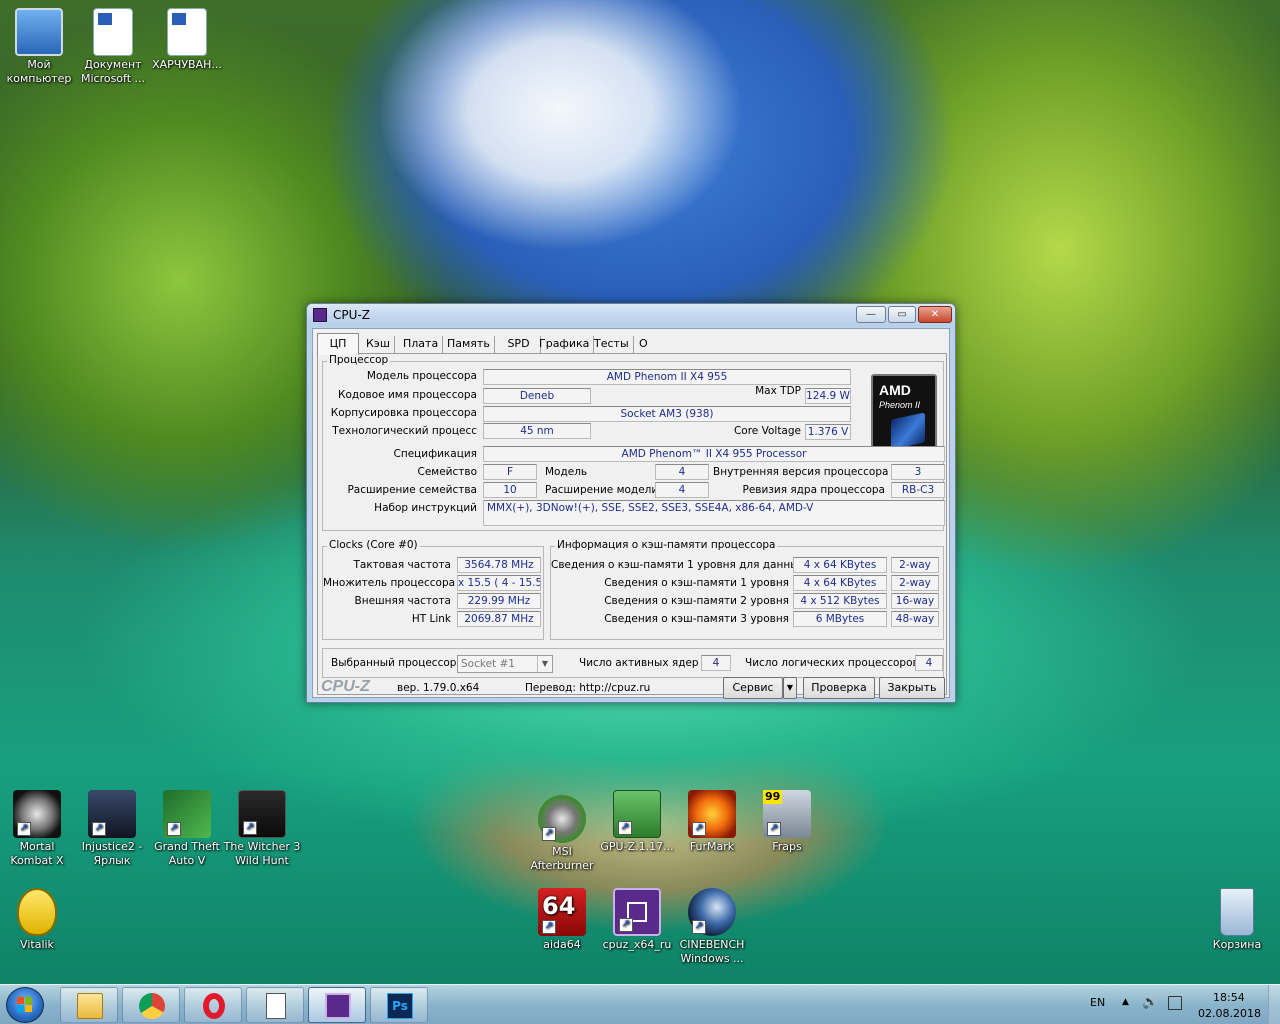  Describe the element at coordinates (399, 1005) in the screenshot. I see `taskbar-photoshop: Ps` at that location.